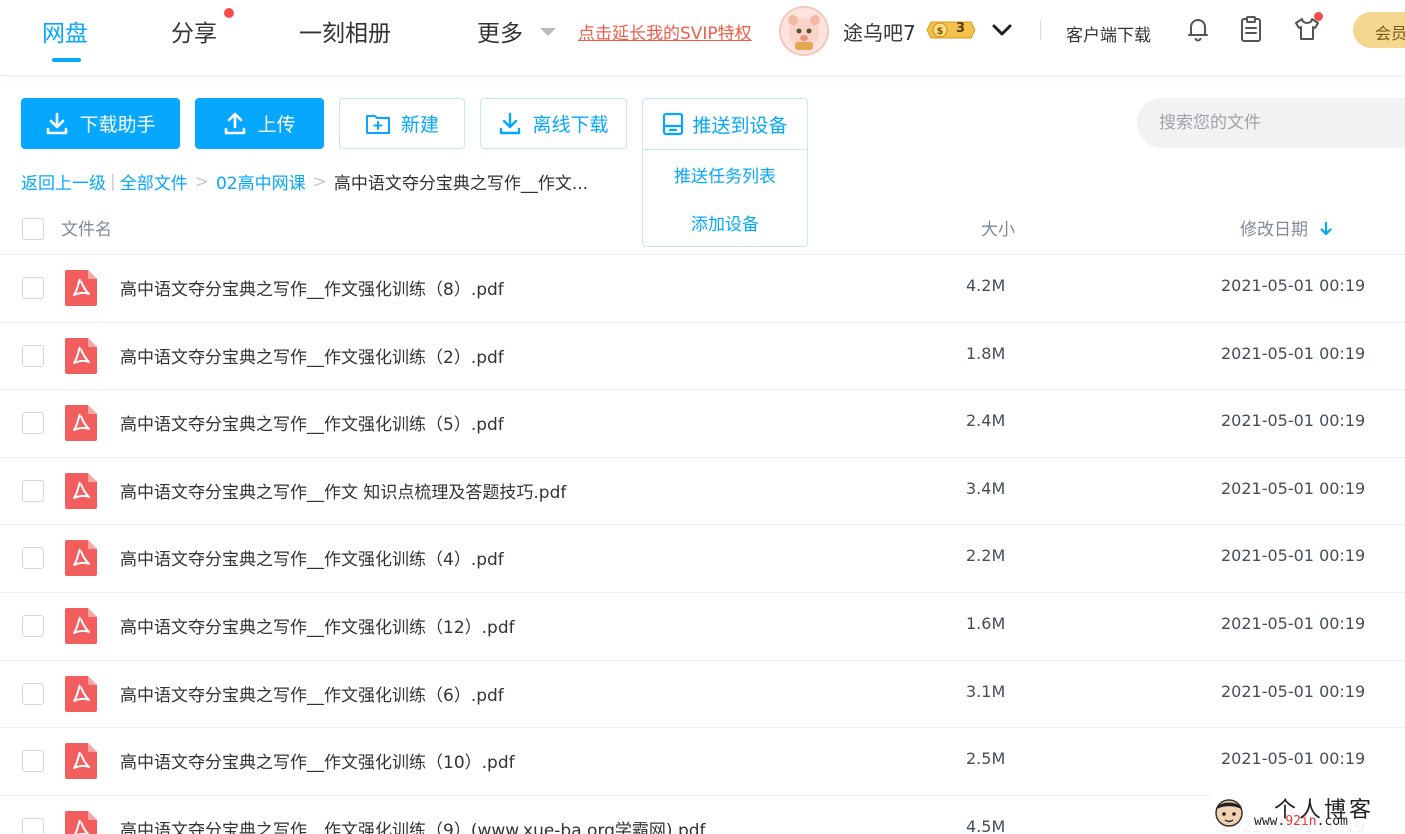  What do you see at coordinates (1040, 30) in the screenshot?
I see `nav-divider` at bounding box center [1040, 30].